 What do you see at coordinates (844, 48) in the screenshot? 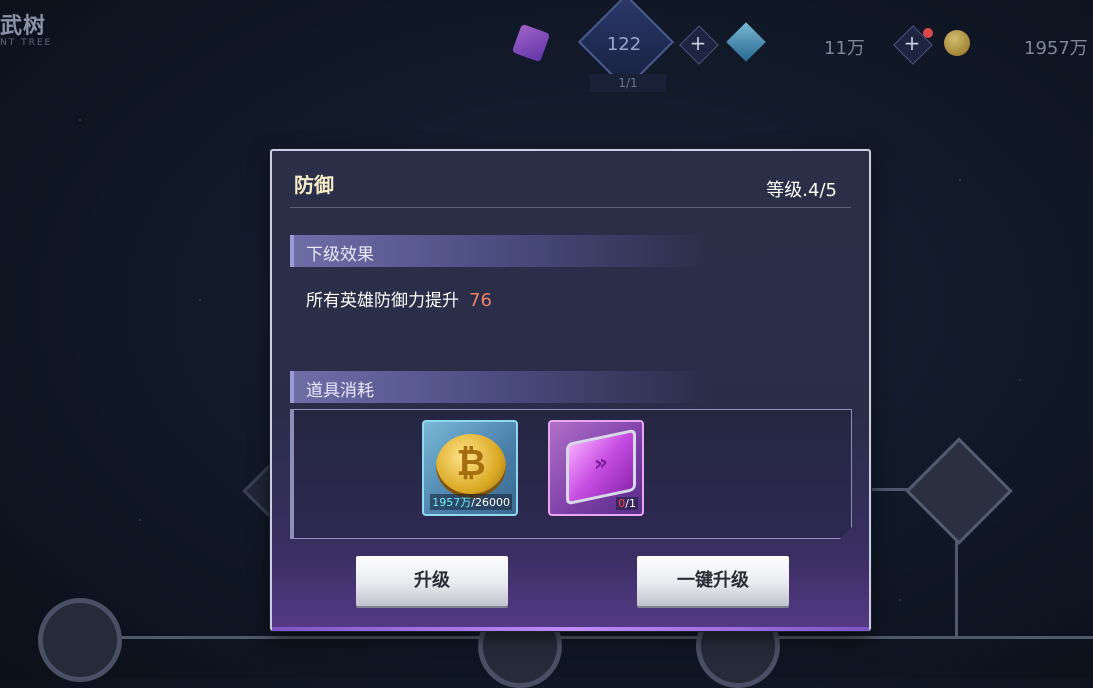
I see `diamond-count: 11万` at bounding box center [844, 48].